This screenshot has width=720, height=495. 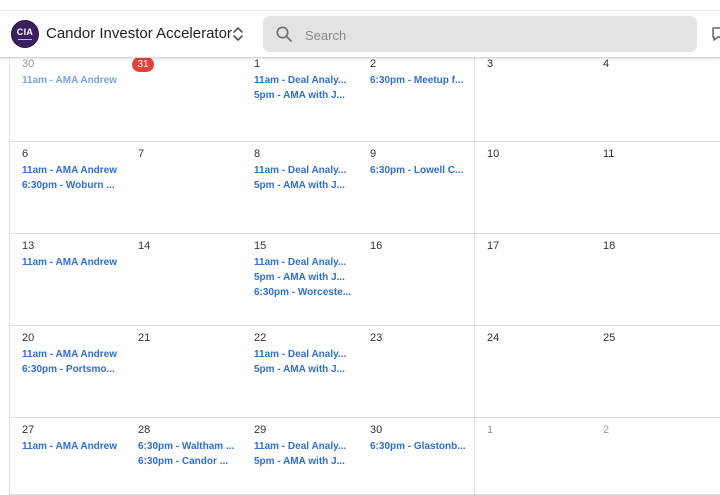 I want to click on today-badge: 31, so click(x=143, y=64).